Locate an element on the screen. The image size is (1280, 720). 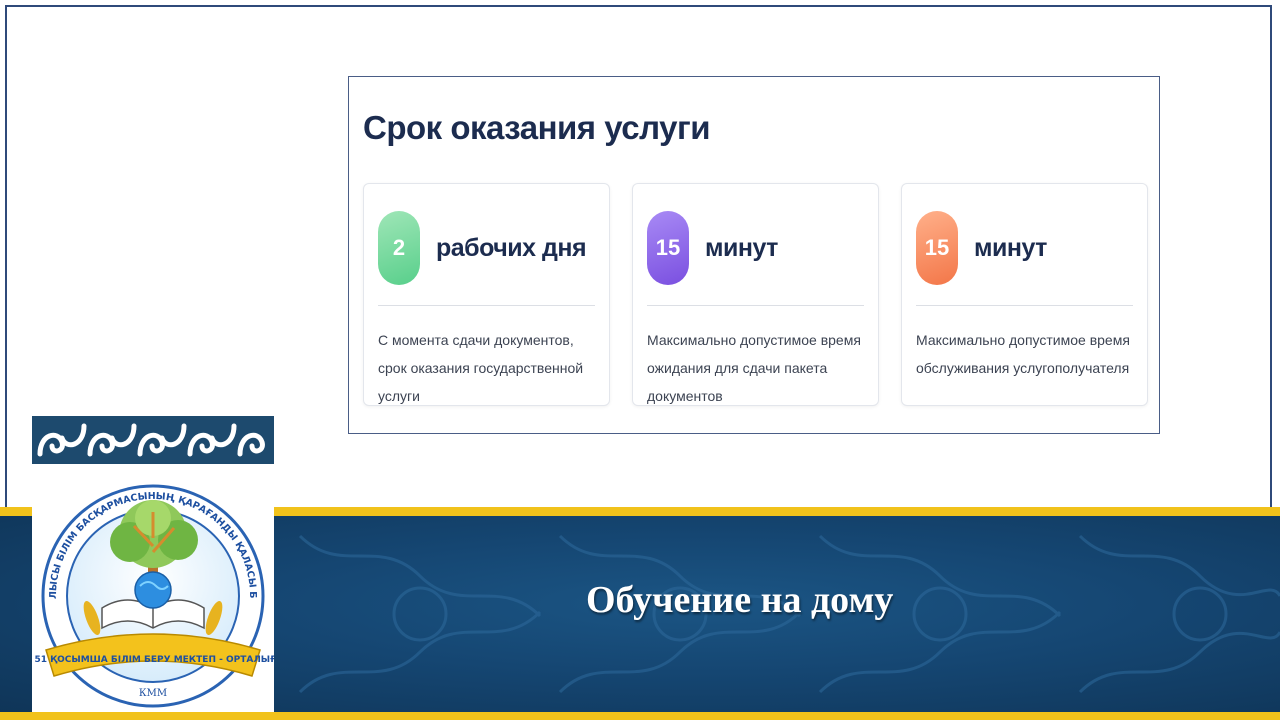
term-value-badge: 2 is located at coordinates (399, 248).